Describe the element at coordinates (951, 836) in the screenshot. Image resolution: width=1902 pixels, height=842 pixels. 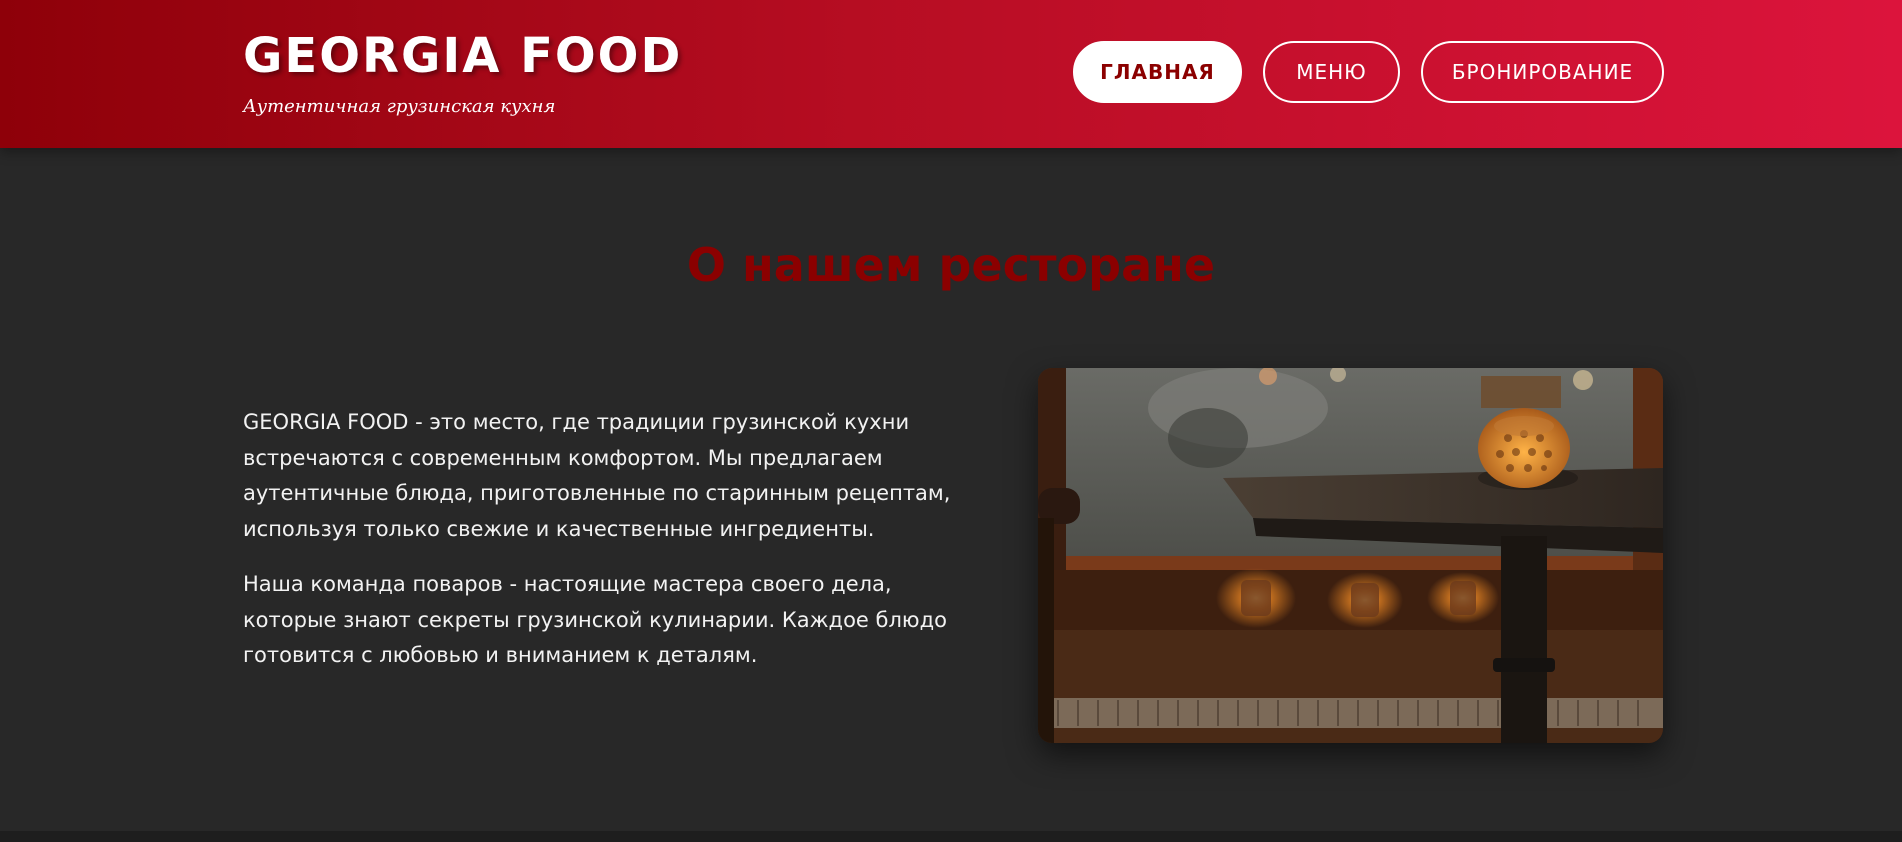
I see `footer-strip` at that location.